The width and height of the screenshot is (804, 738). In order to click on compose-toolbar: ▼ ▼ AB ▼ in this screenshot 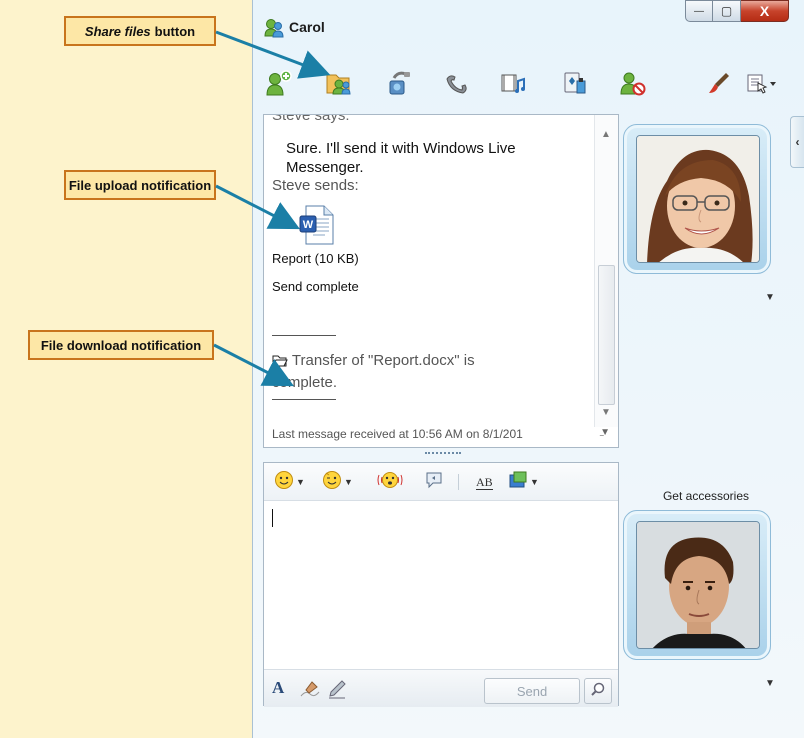, I will do `click(441, 482)`.